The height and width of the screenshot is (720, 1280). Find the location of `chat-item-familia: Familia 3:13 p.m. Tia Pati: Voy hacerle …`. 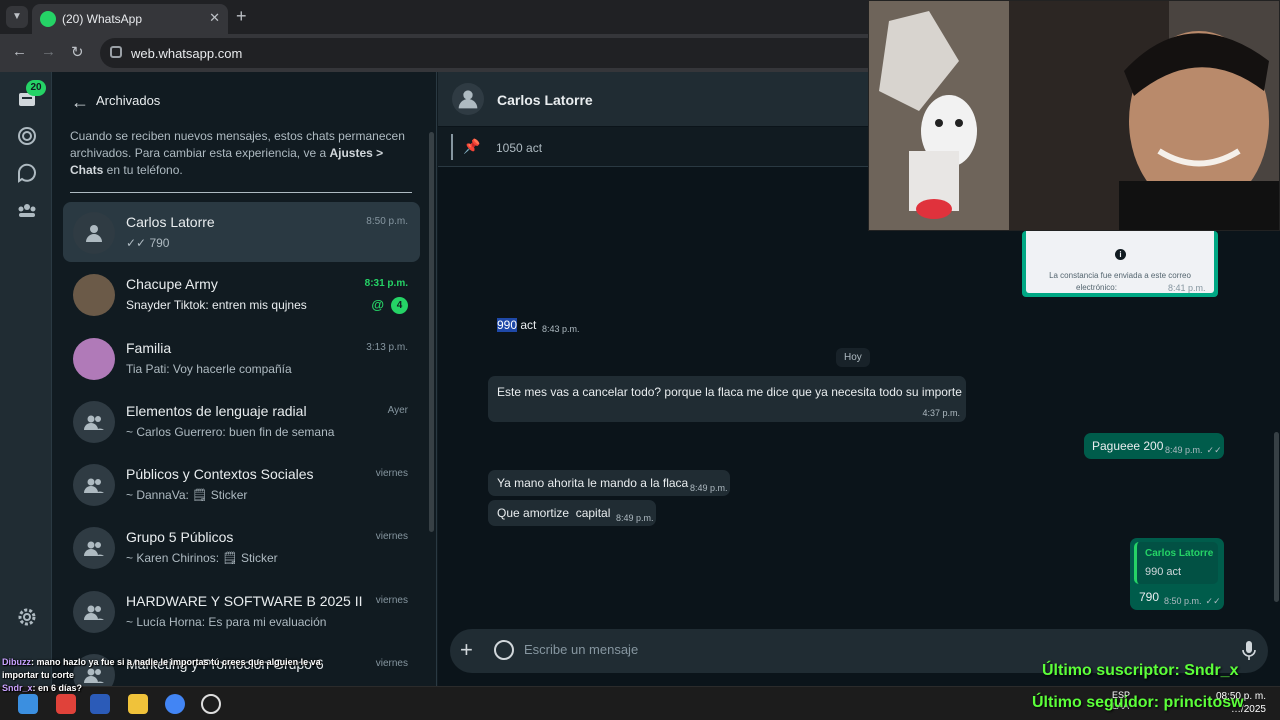

chat-item-familia: Familia 3:13 p.m. Tia Pati: Voy hacerle … is located at coordinates (241, 358).